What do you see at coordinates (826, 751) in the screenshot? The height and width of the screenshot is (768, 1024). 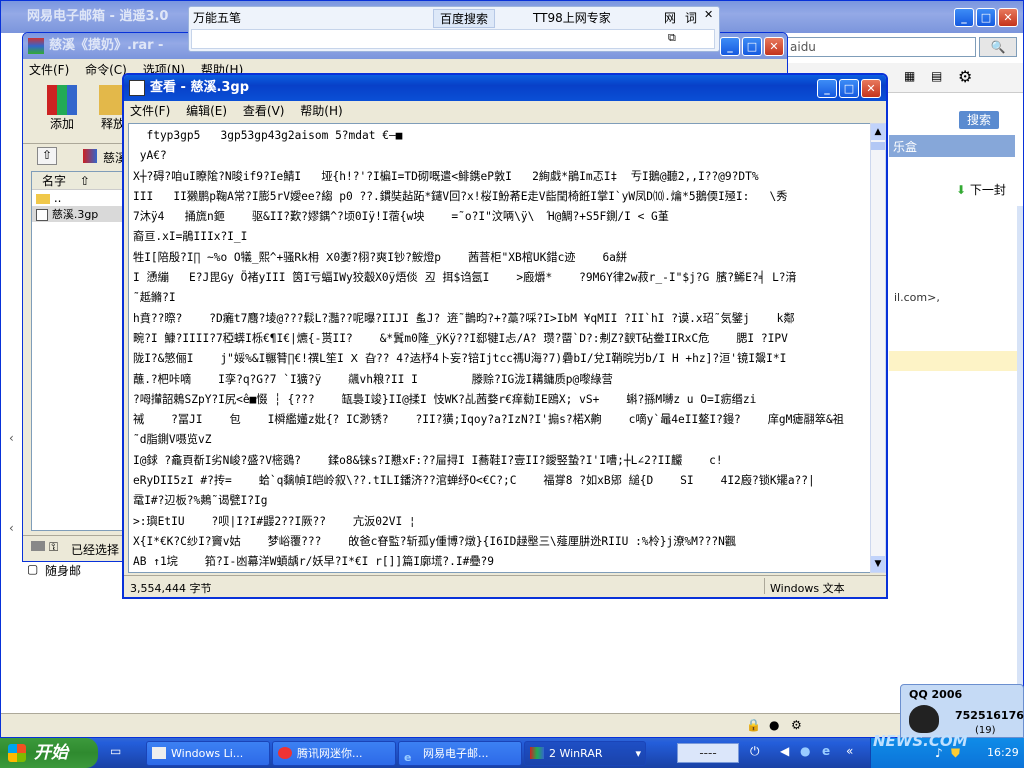 I see `ie-tray-icon: e` at bounding box center [826, 751].